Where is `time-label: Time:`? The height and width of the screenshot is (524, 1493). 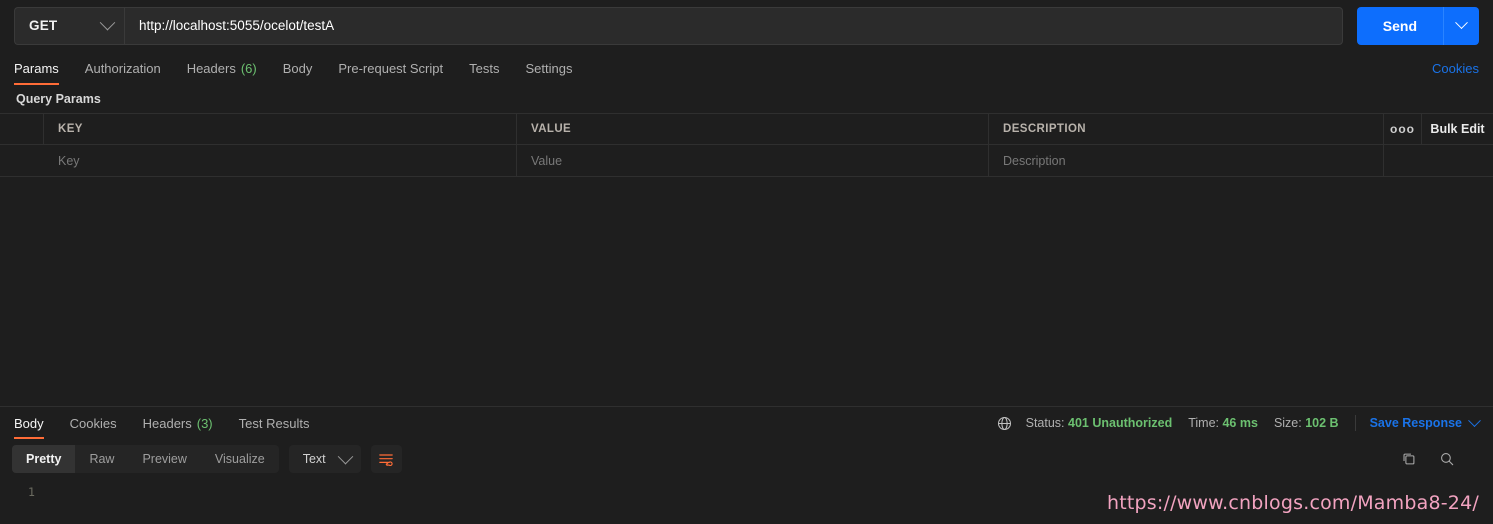
time-label: Time: is located at coordinates (1203, 423).